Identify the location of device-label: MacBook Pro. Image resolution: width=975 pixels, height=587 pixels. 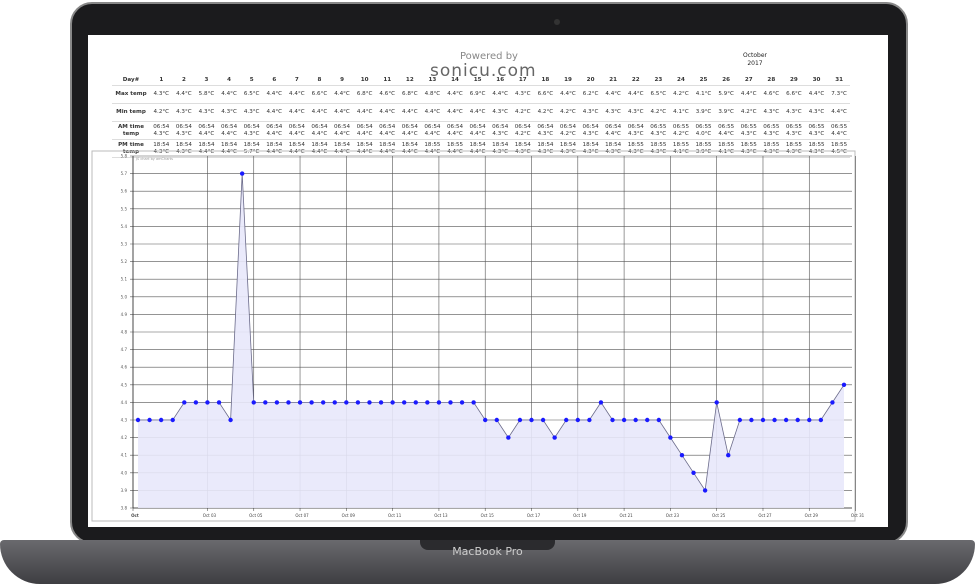
(487, 551).